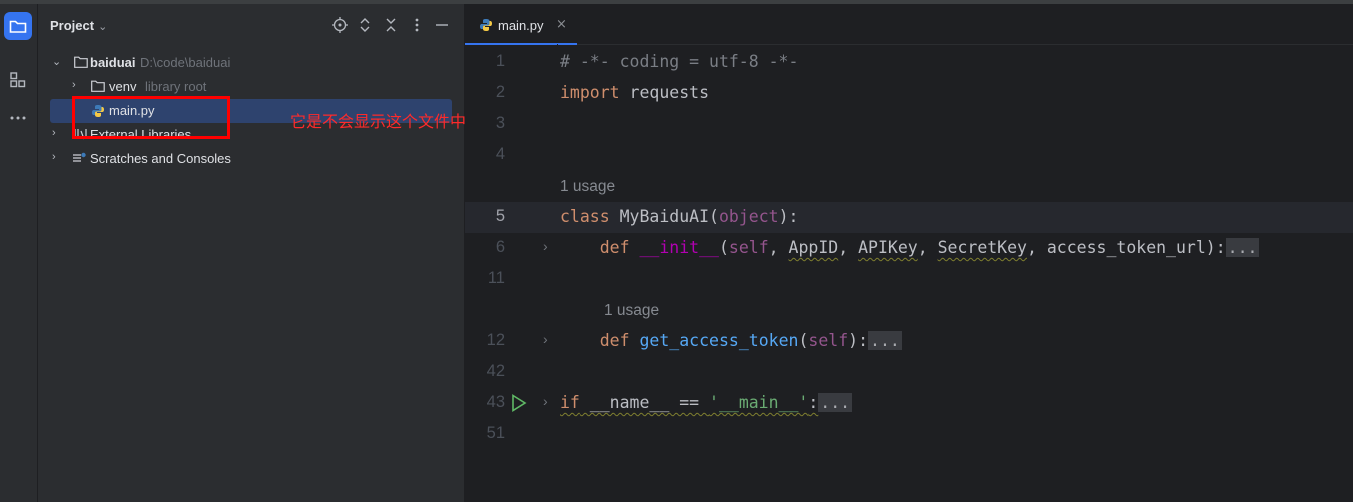  Describe the element at coordinates (500, 92) in the screenshot. I see `line-number: 2` at that location.